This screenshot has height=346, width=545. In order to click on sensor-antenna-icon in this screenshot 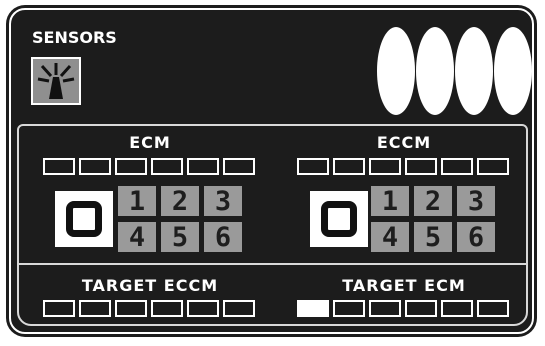, I will do `click(56, 81)`.